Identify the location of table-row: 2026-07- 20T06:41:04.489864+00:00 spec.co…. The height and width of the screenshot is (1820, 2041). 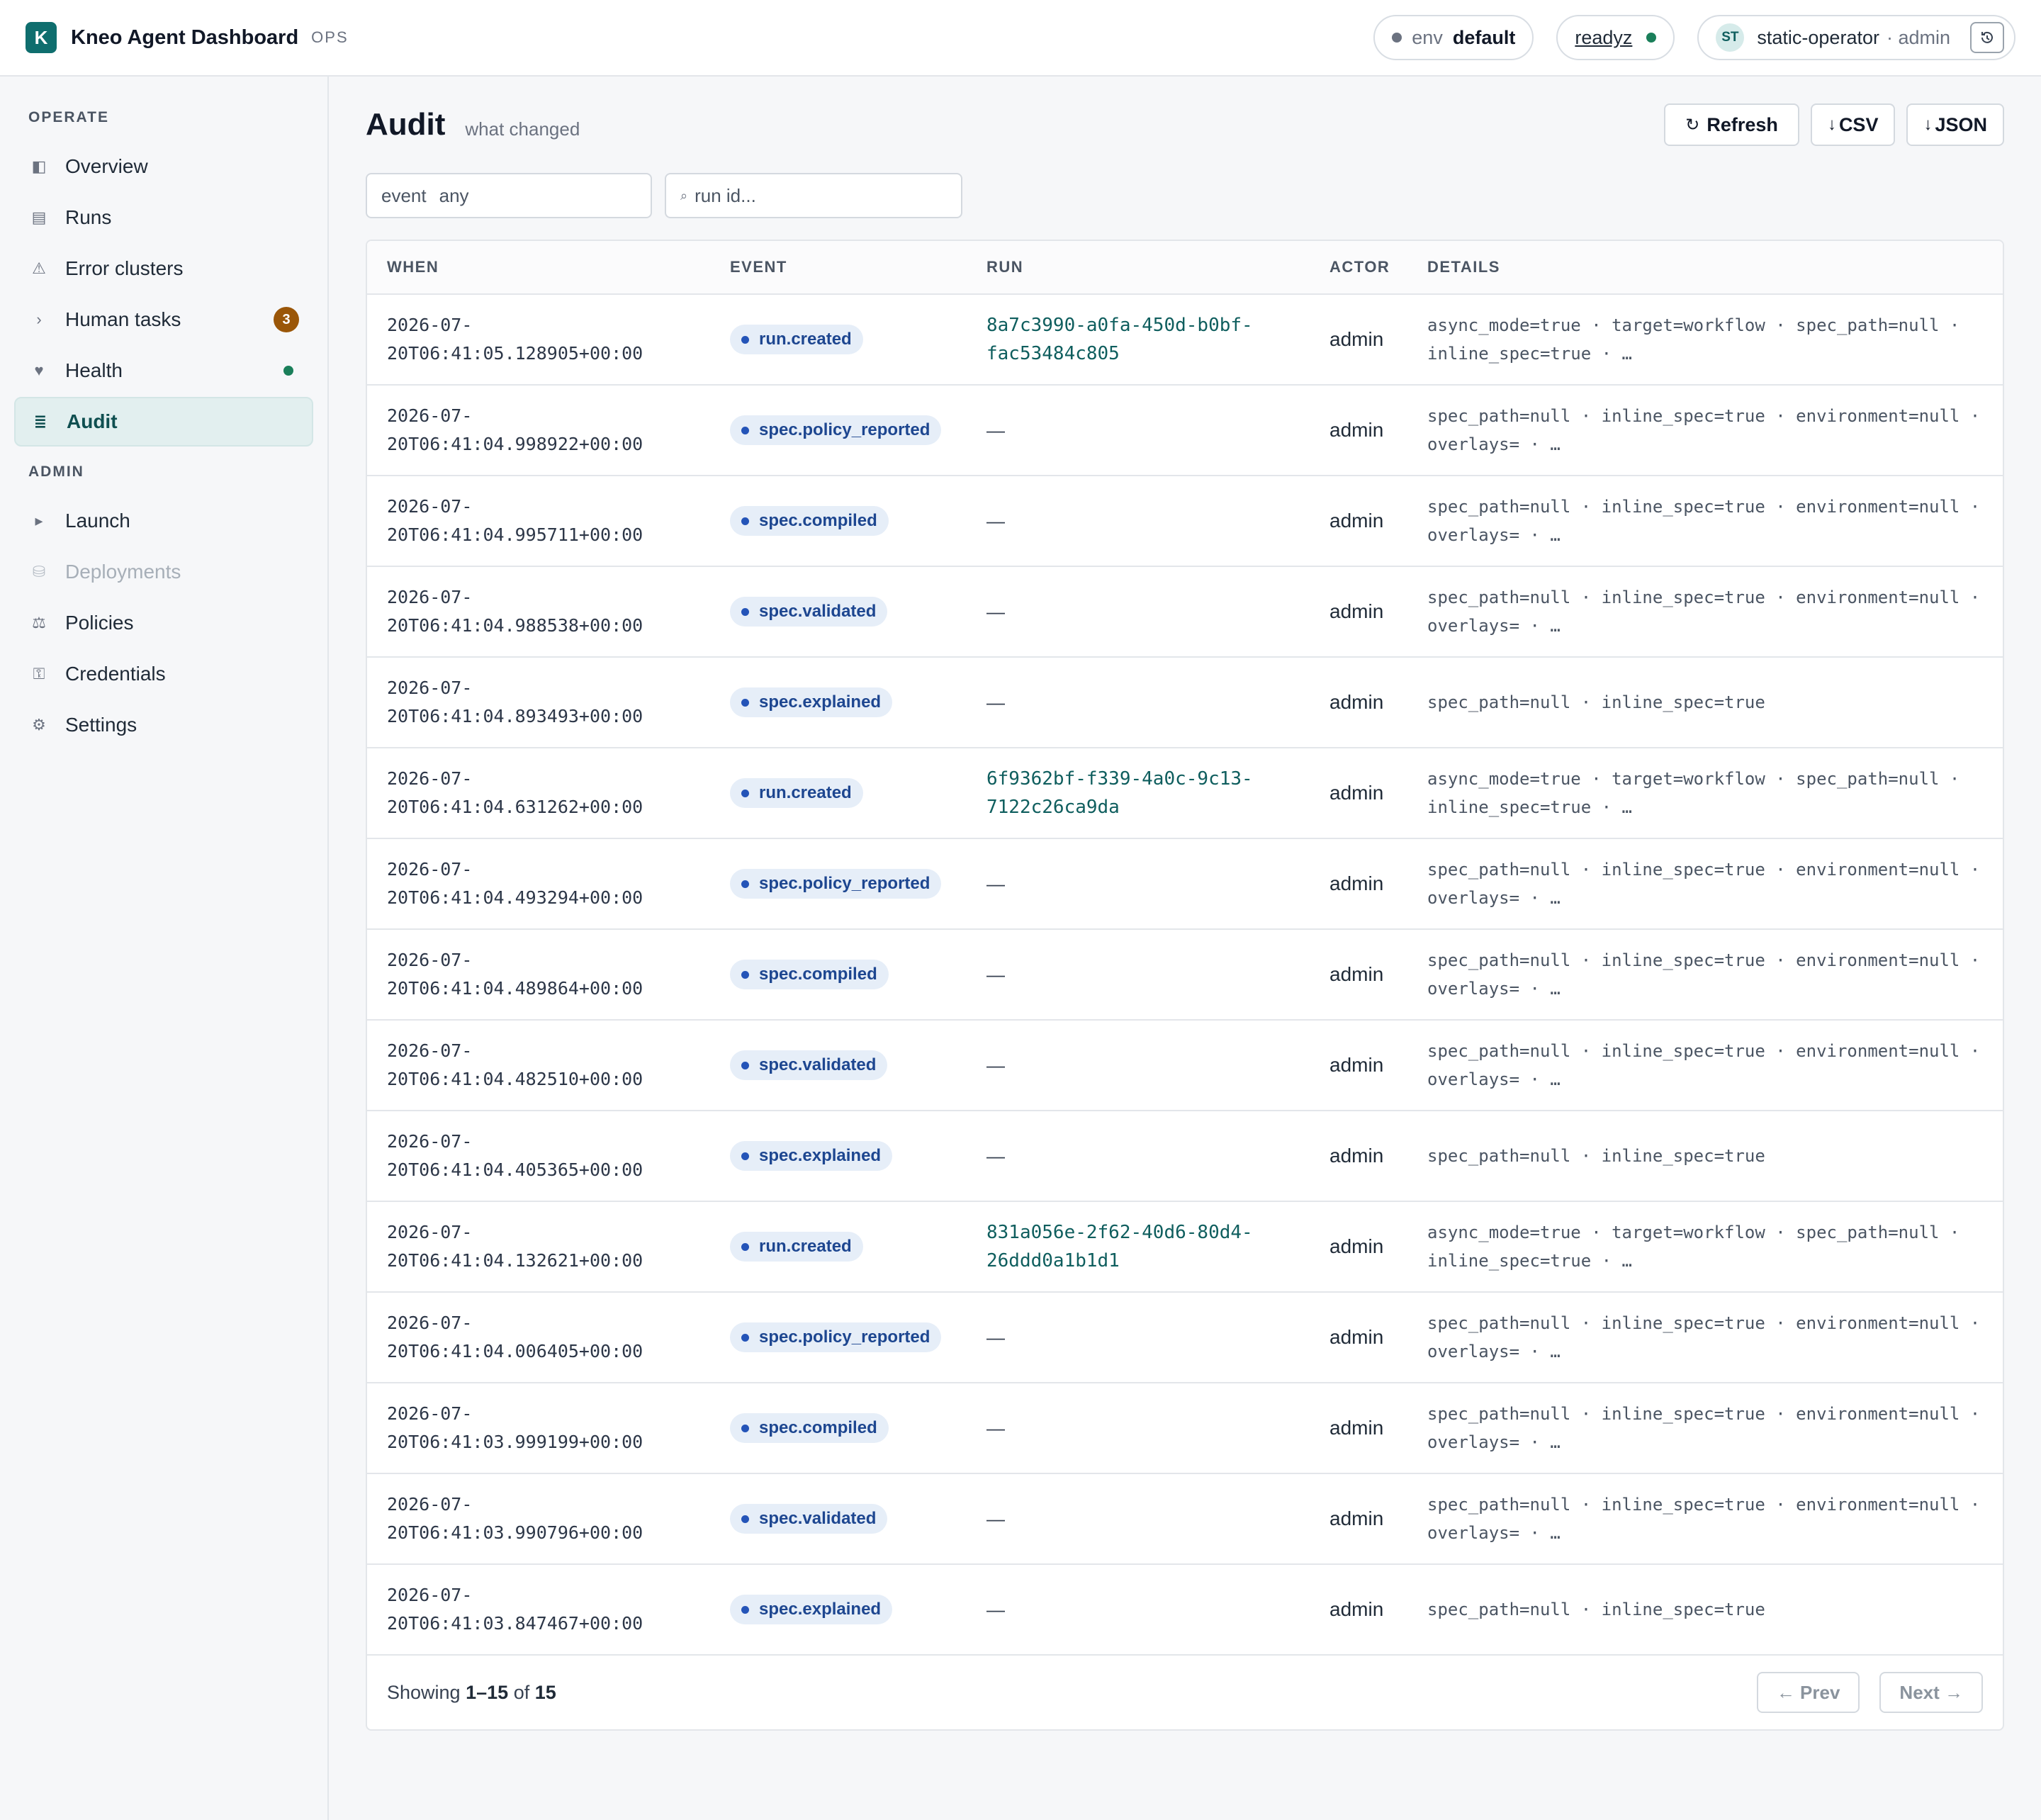
(1185, 975).